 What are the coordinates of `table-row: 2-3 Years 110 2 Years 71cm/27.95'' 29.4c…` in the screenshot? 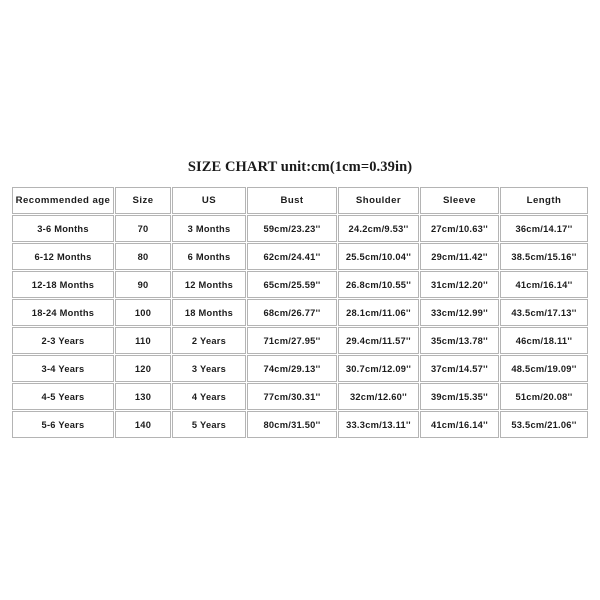 It's located at (300, 340).